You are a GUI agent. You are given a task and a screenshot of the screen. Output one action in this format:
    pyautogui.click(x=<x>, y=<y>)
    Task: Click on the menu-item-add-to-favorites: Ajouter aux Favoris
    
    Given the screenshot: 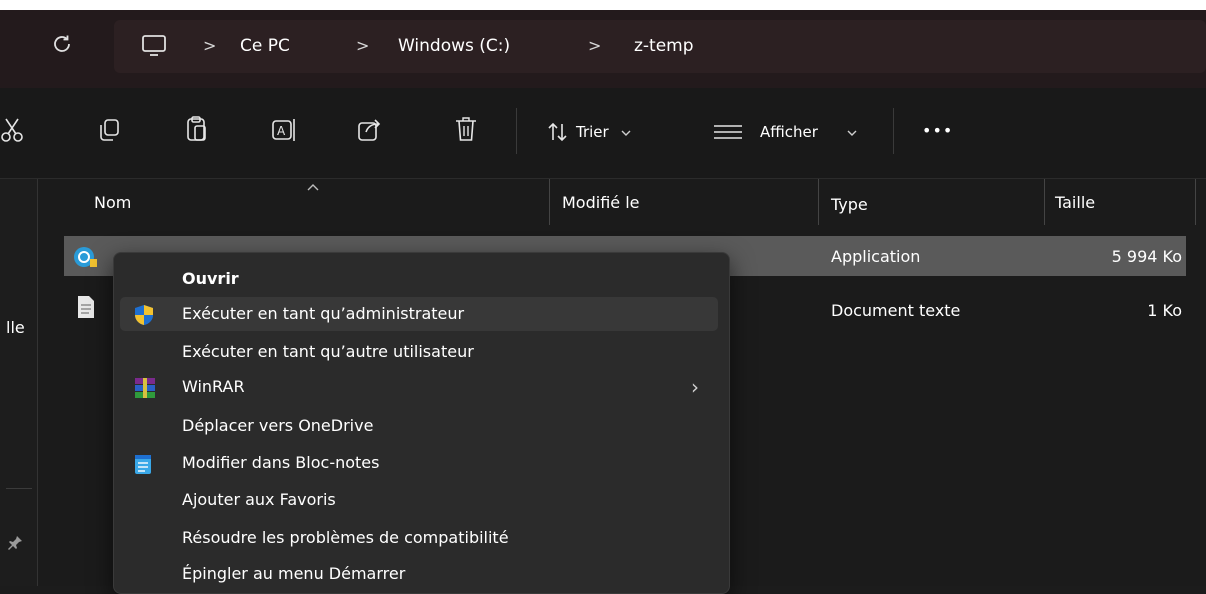 What is the action you would take?
    pyautogui.click(x=420, y=500)
    